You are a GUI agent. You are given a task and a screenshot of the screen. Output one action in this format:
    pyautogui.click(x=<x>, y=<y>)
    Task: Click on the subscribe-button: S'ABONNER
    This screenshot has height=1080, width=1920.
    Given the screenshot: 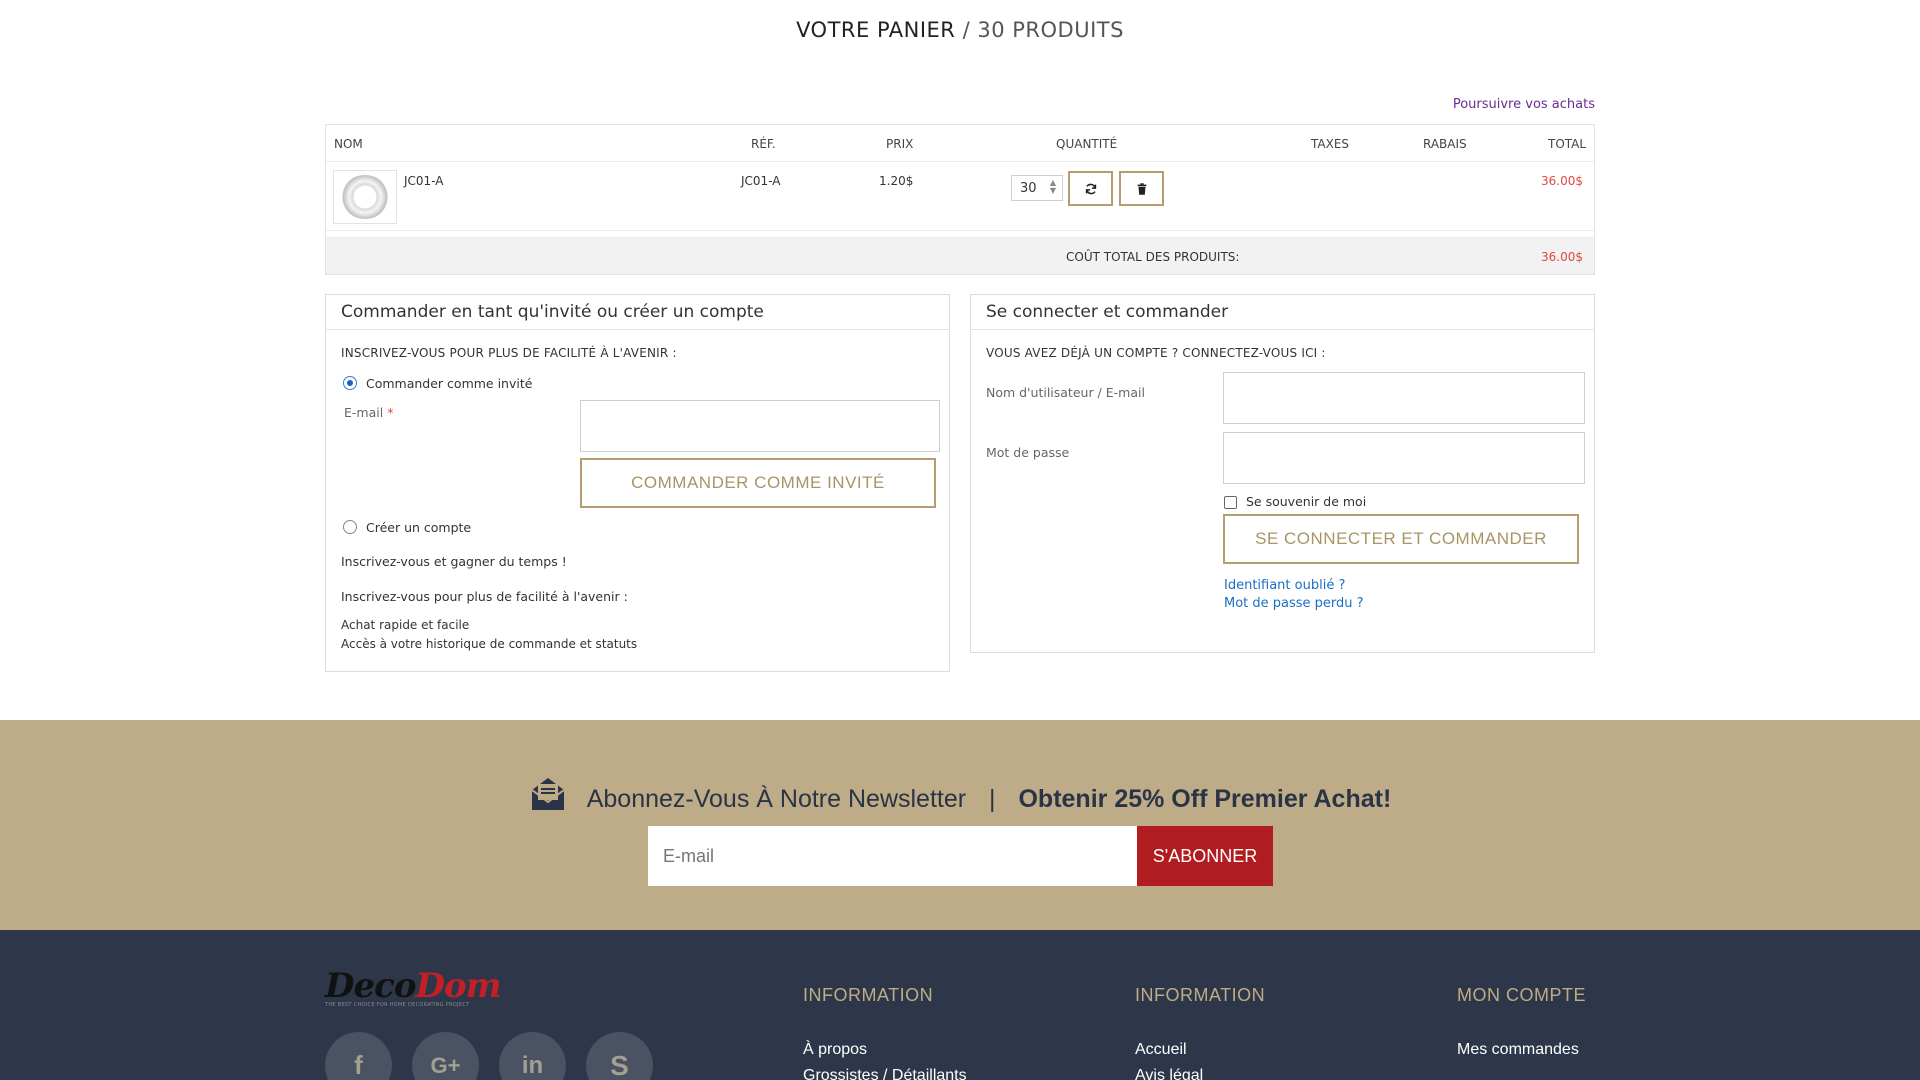 What is the action you would take?
    pyautogui.click(x=1205, y=856)
    